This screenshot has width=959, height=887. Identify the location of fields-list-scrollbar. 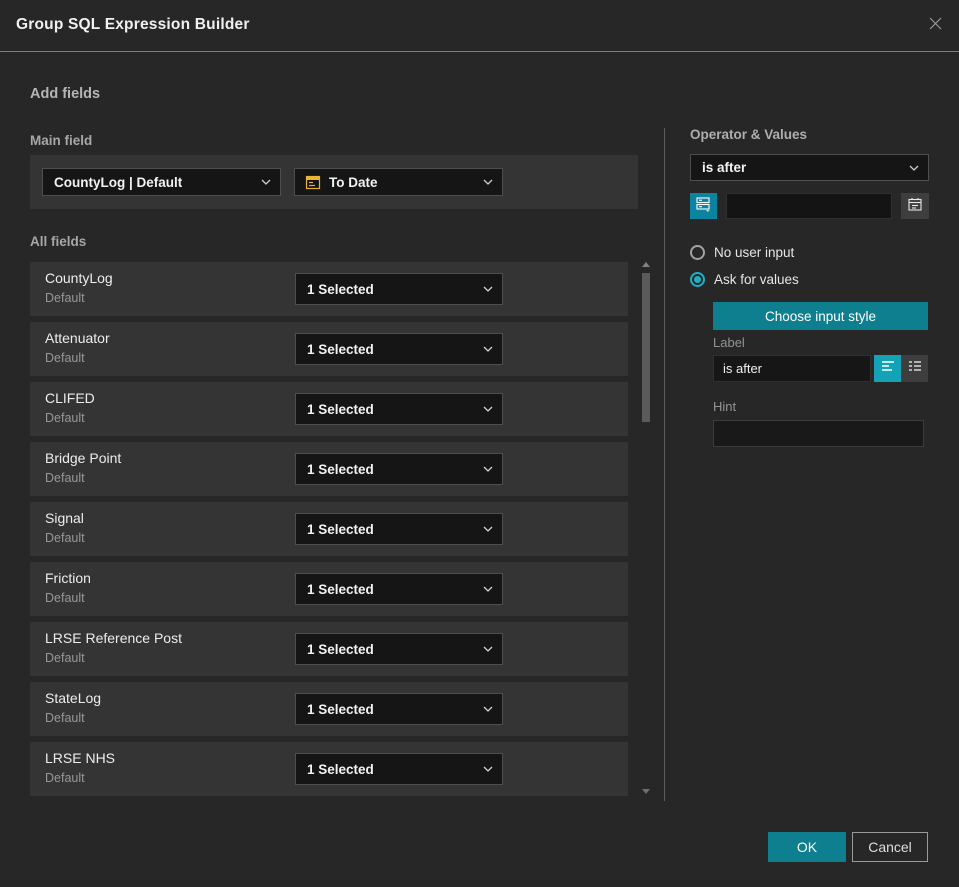
(646, 528).